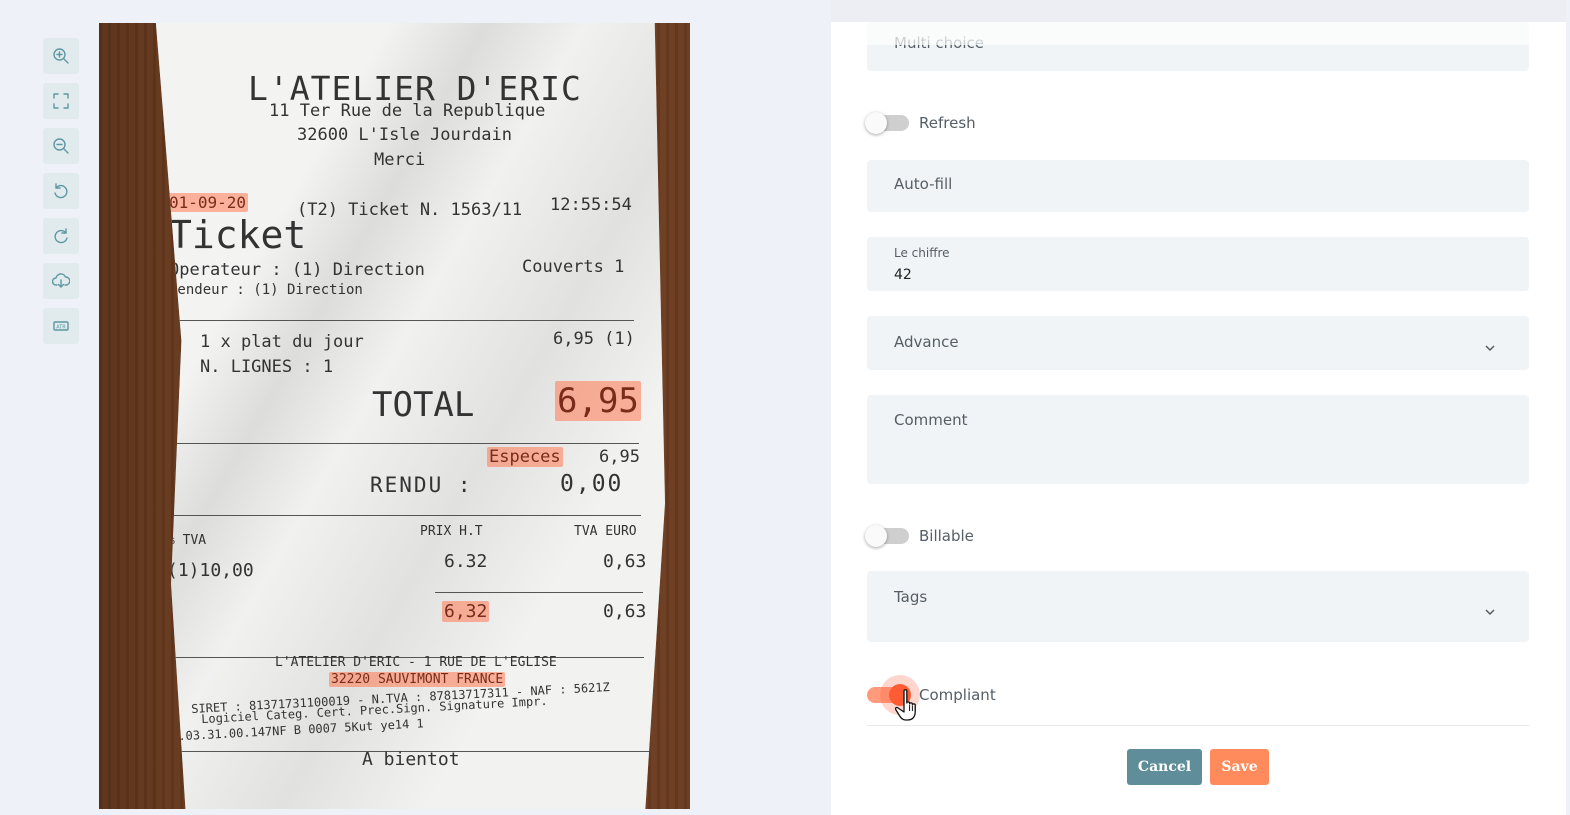 The height and width of the screenshot is (815, 1570). I want to click on comment-textarea: Comment, so click(1198, 439).